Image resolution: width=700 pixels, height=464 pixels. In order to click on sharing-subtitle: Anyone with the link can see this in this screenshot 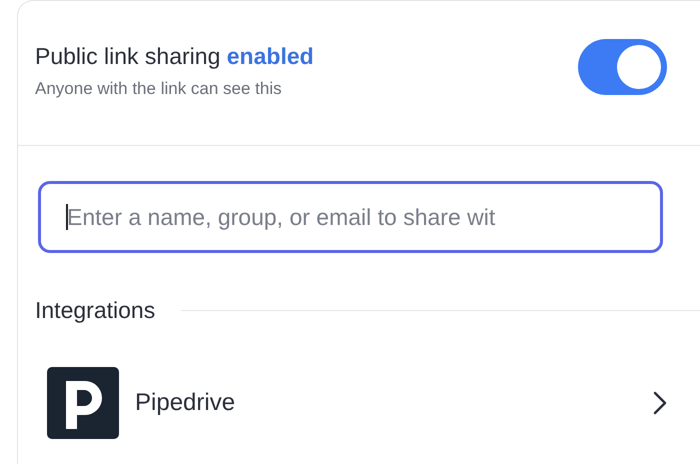, I will do `click(159, 89)`.